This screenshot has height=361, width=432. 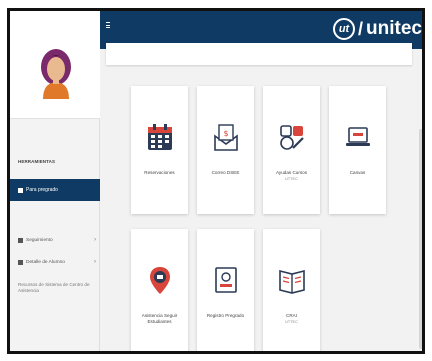 I want to click on unitec-logo: ut / unitec, so click(x=377, y=29).